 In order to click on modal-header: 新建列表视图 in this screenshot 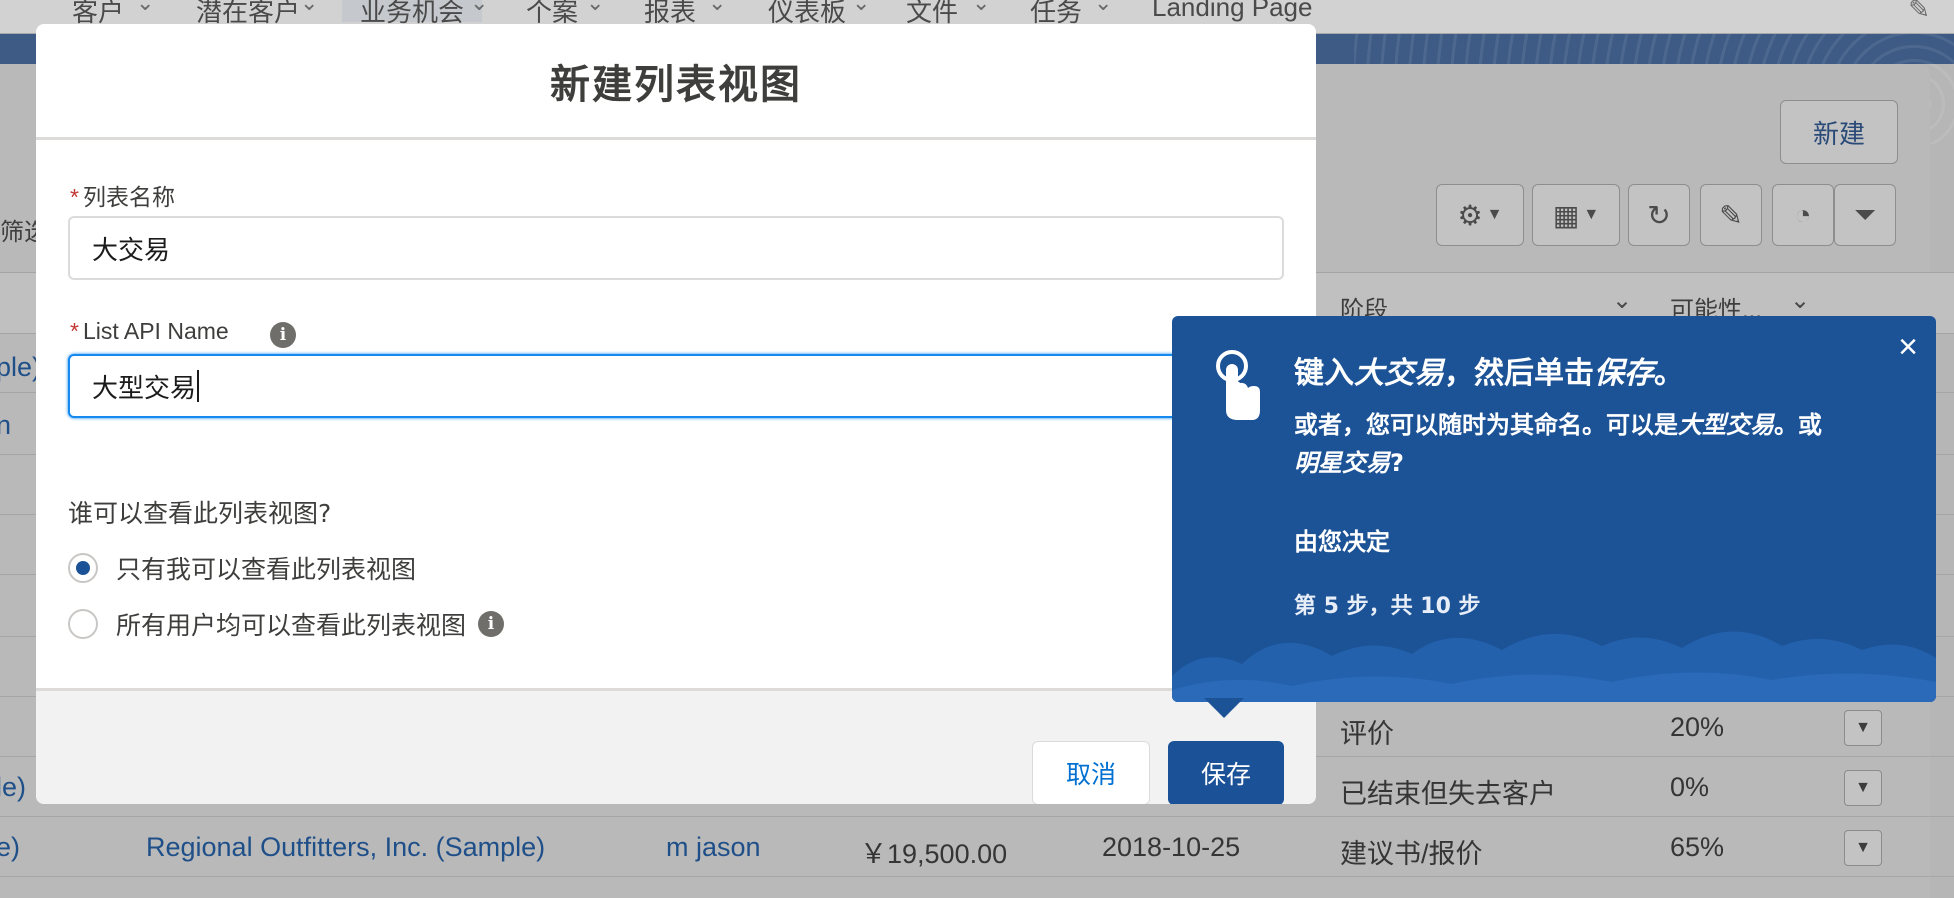, I will do `click(676, 82)`.